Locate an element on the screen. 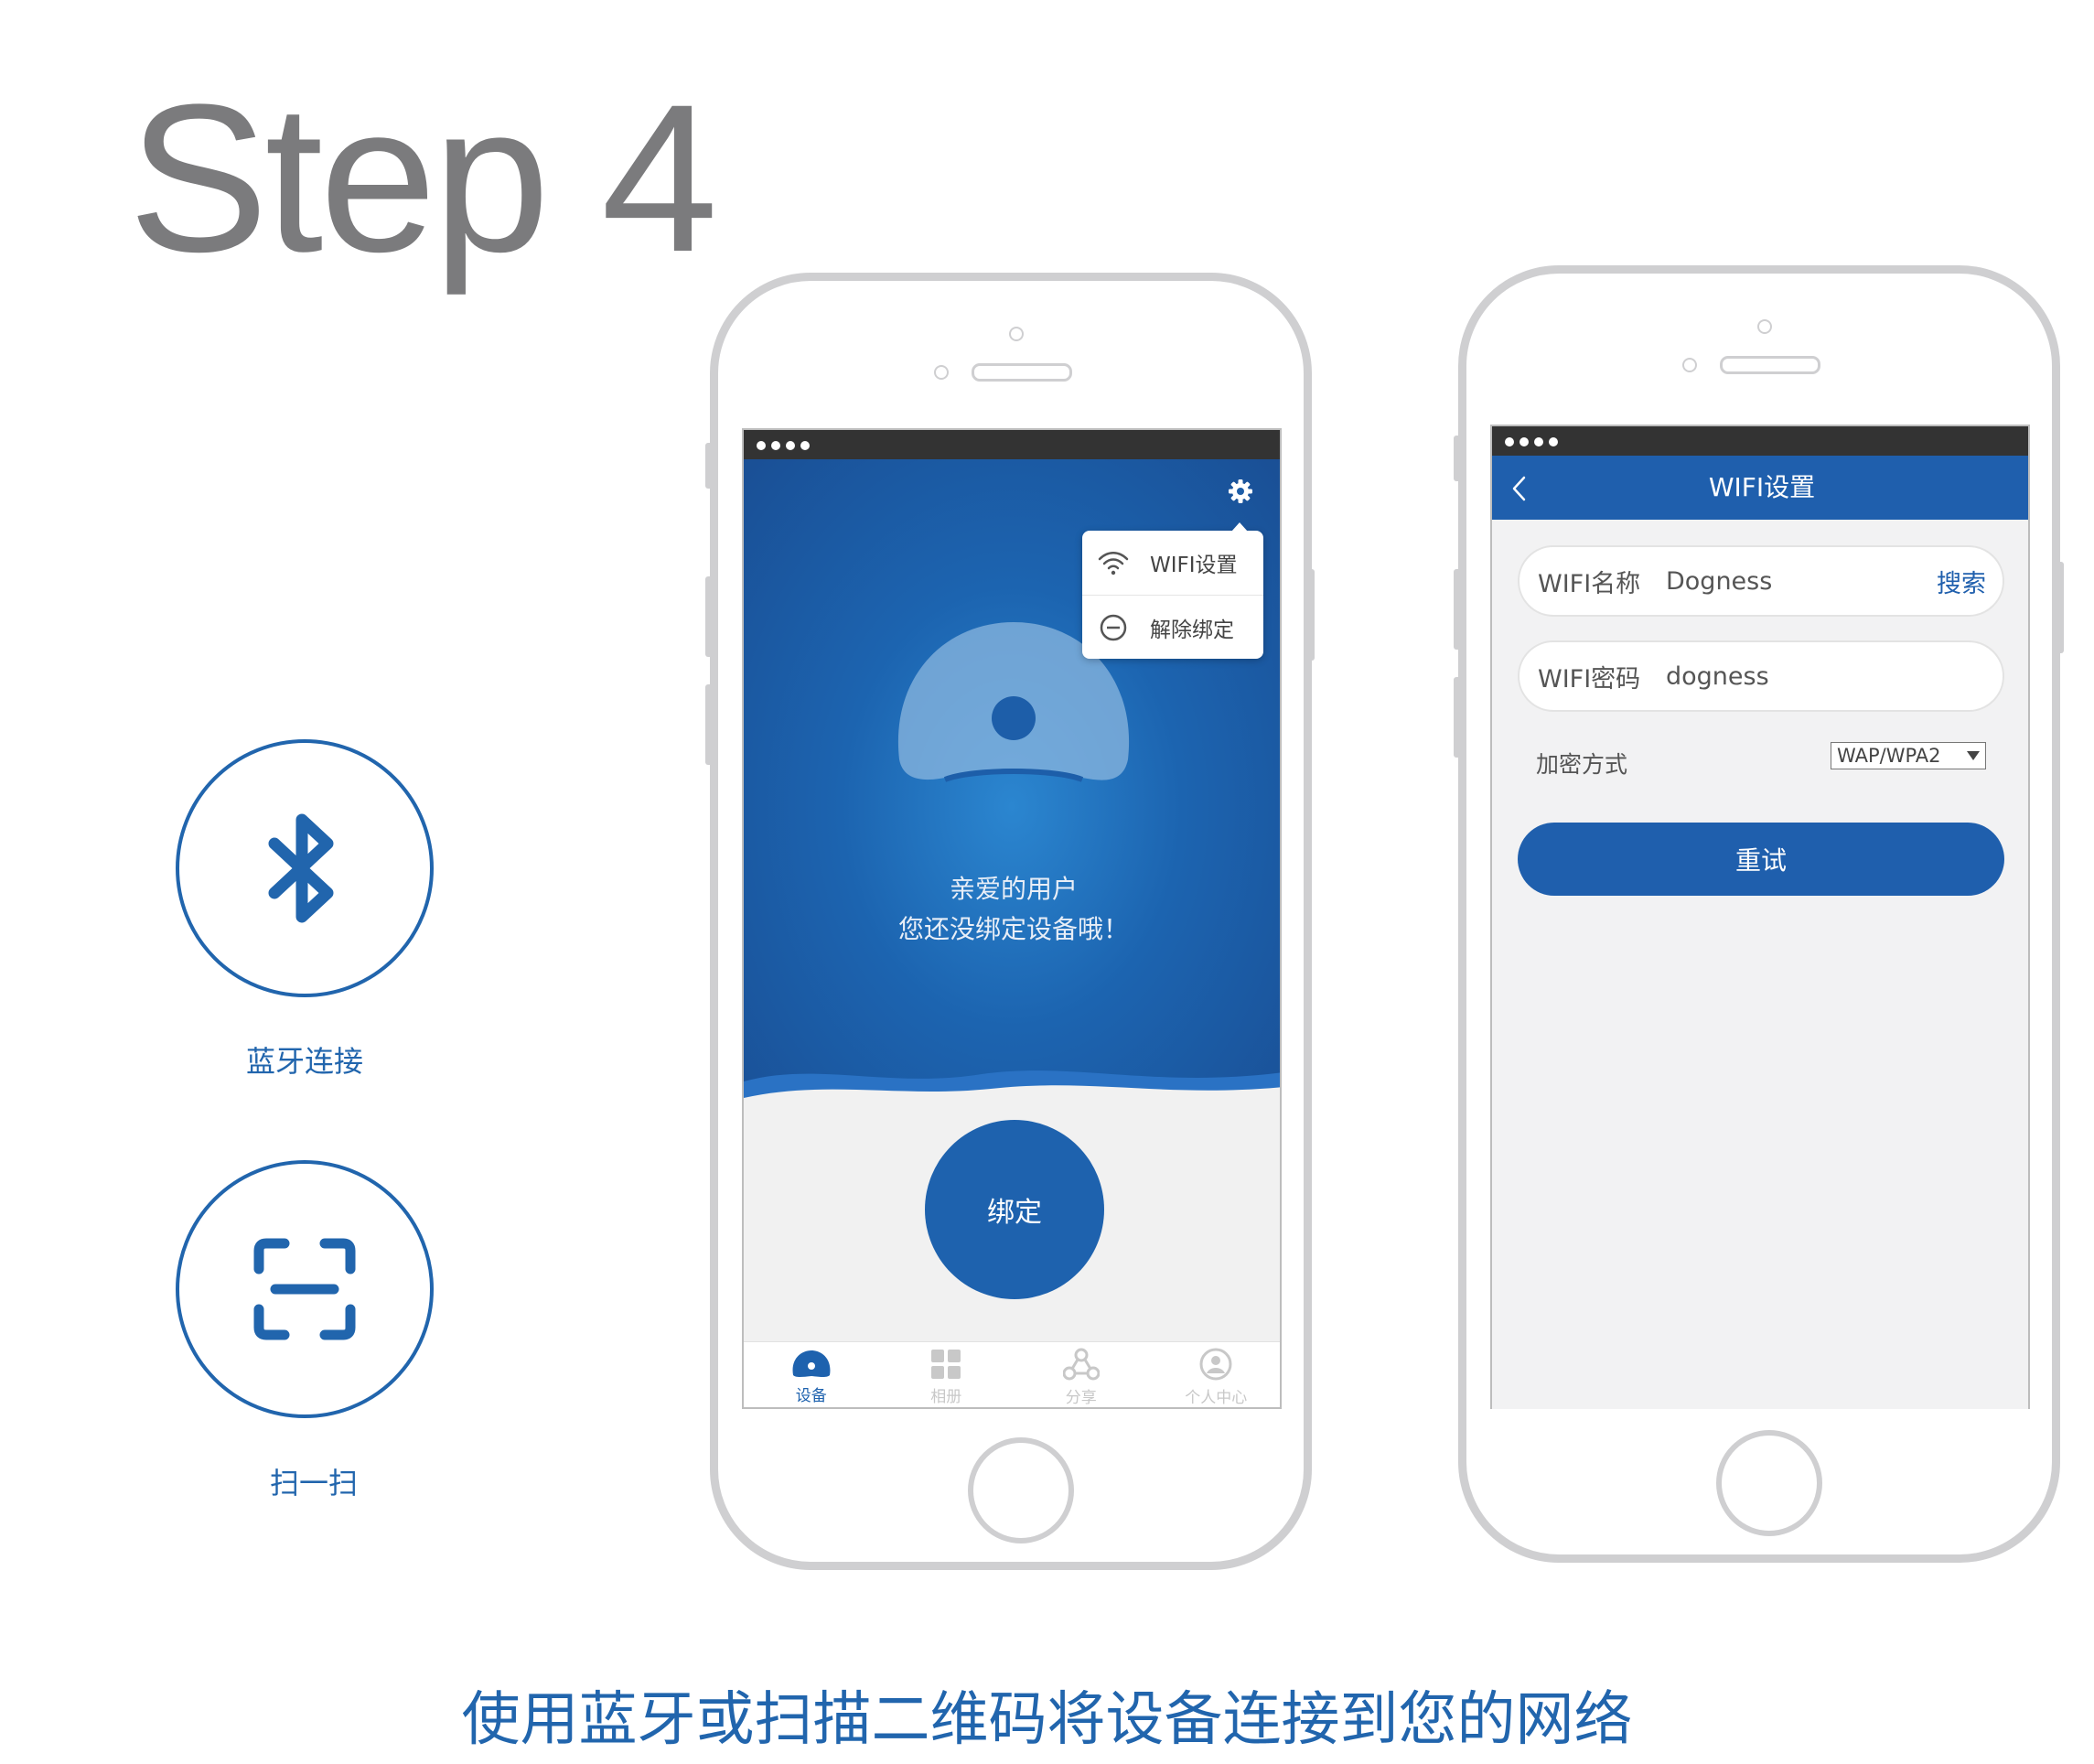 The height and width of the screenshot is (1764, 2094). share-icon is located at coordinates (1081, 1364).